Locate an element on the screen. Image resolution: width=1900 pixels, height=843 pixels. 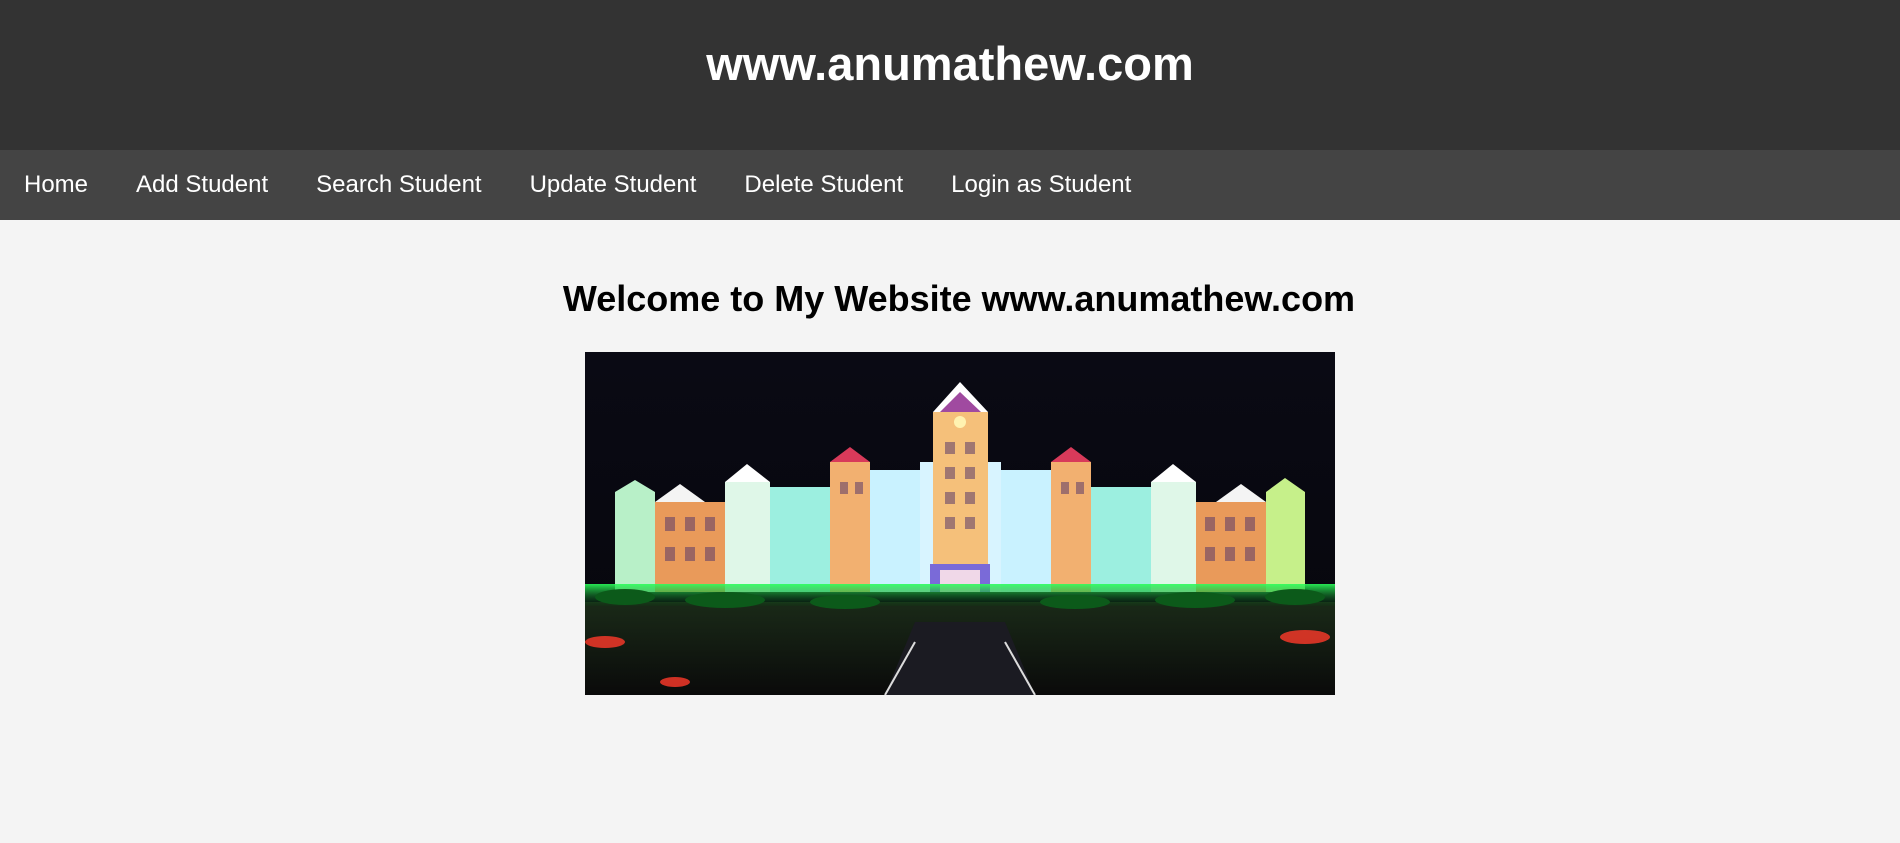
site-title: www.anumathew.com is located at coordinates (950, 63).